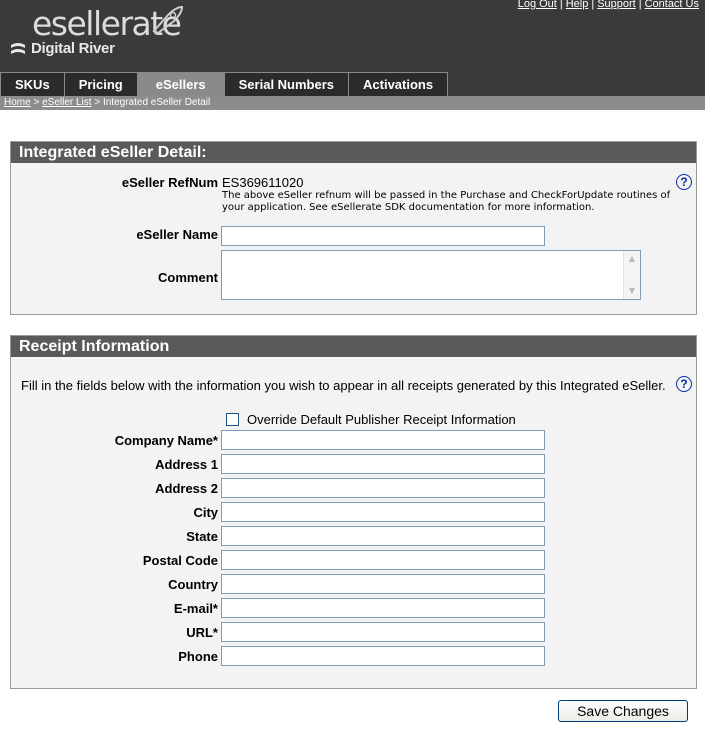 This screenshot has height=732, width=705. I want to click on digital-river-mark-icon, so click(18, 48).